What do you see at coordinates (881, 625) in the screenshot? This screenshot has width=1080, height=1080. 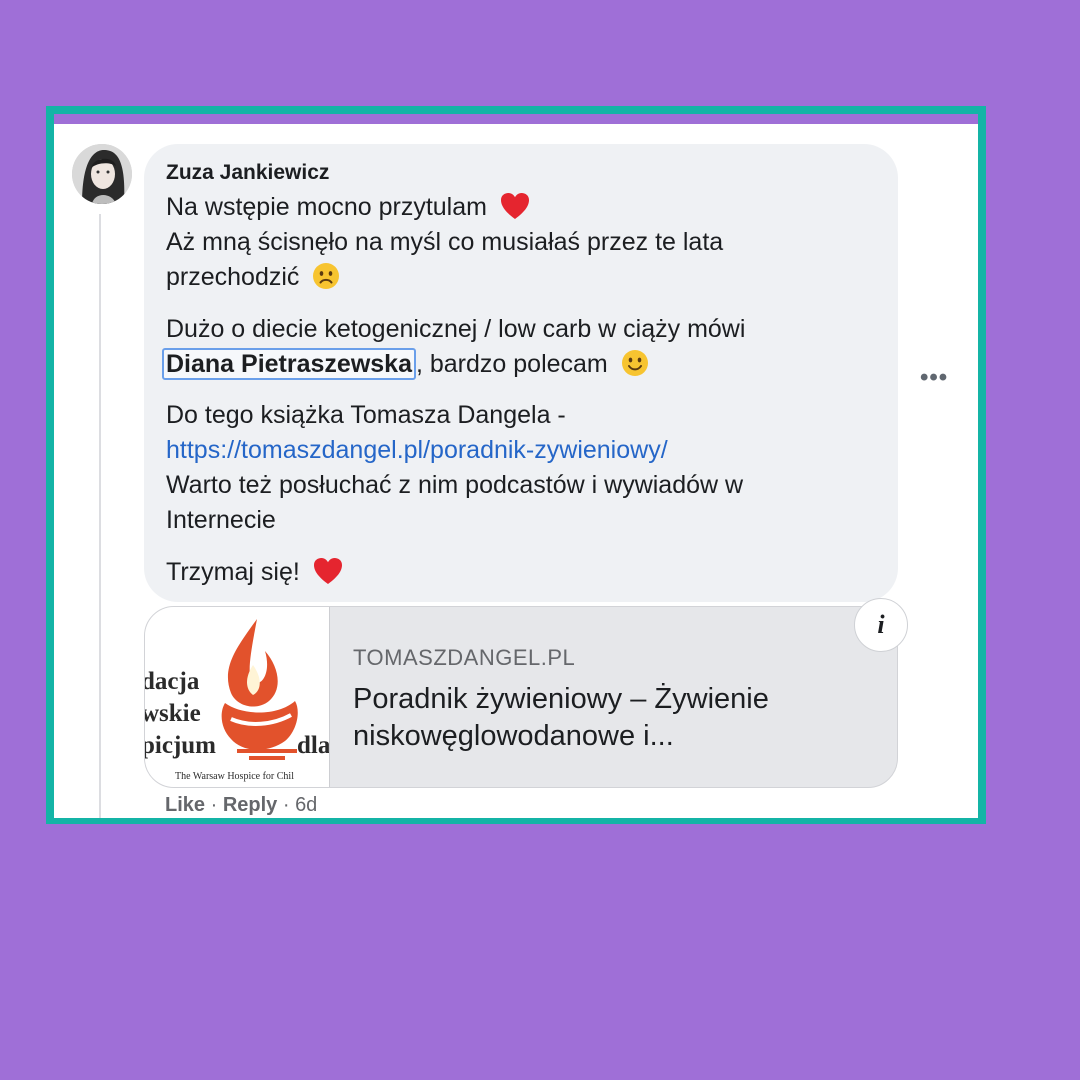 I see `info-icon: i` at bounding box center [881, 625].